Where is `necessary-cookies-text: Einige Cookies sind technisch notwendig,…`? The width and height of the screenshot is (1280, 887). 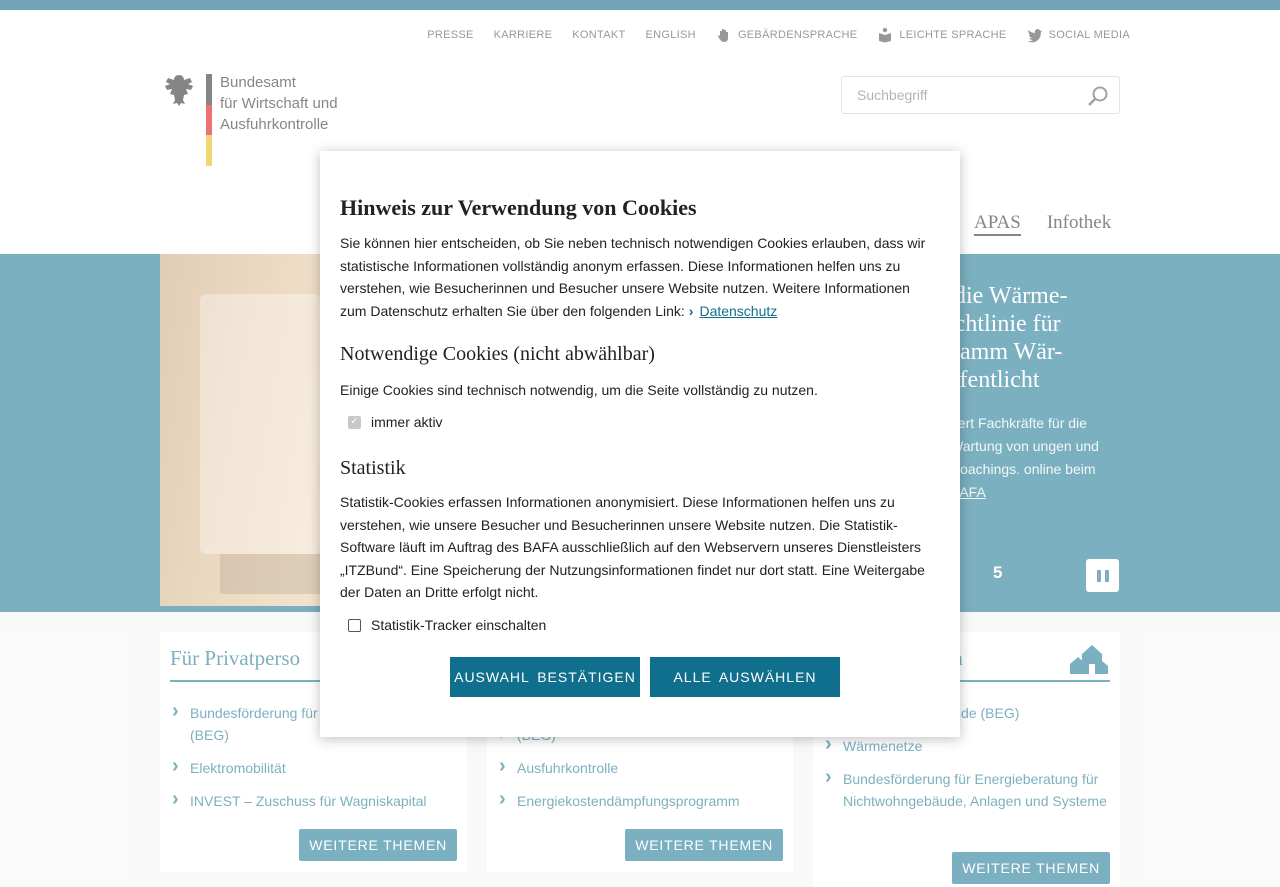
necessary-cookies-text: Einige Cookies sind technisch notwendig,… is located at coordinates (579, 390).